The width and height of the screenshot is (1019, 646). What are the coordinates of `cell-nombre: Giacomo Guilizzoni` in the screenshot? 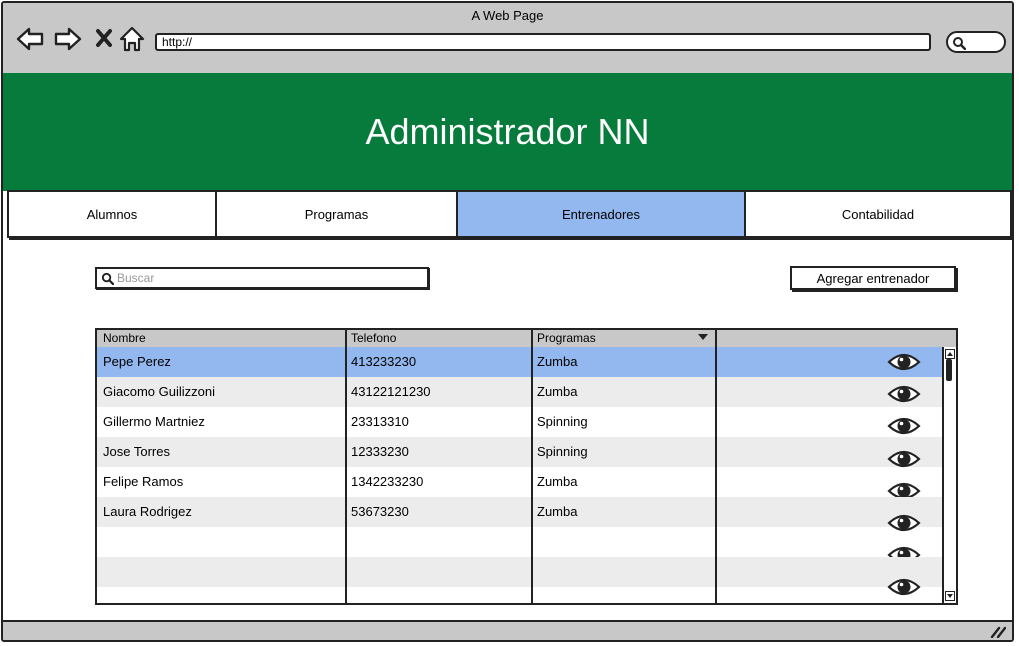 It's located at (159, 391).